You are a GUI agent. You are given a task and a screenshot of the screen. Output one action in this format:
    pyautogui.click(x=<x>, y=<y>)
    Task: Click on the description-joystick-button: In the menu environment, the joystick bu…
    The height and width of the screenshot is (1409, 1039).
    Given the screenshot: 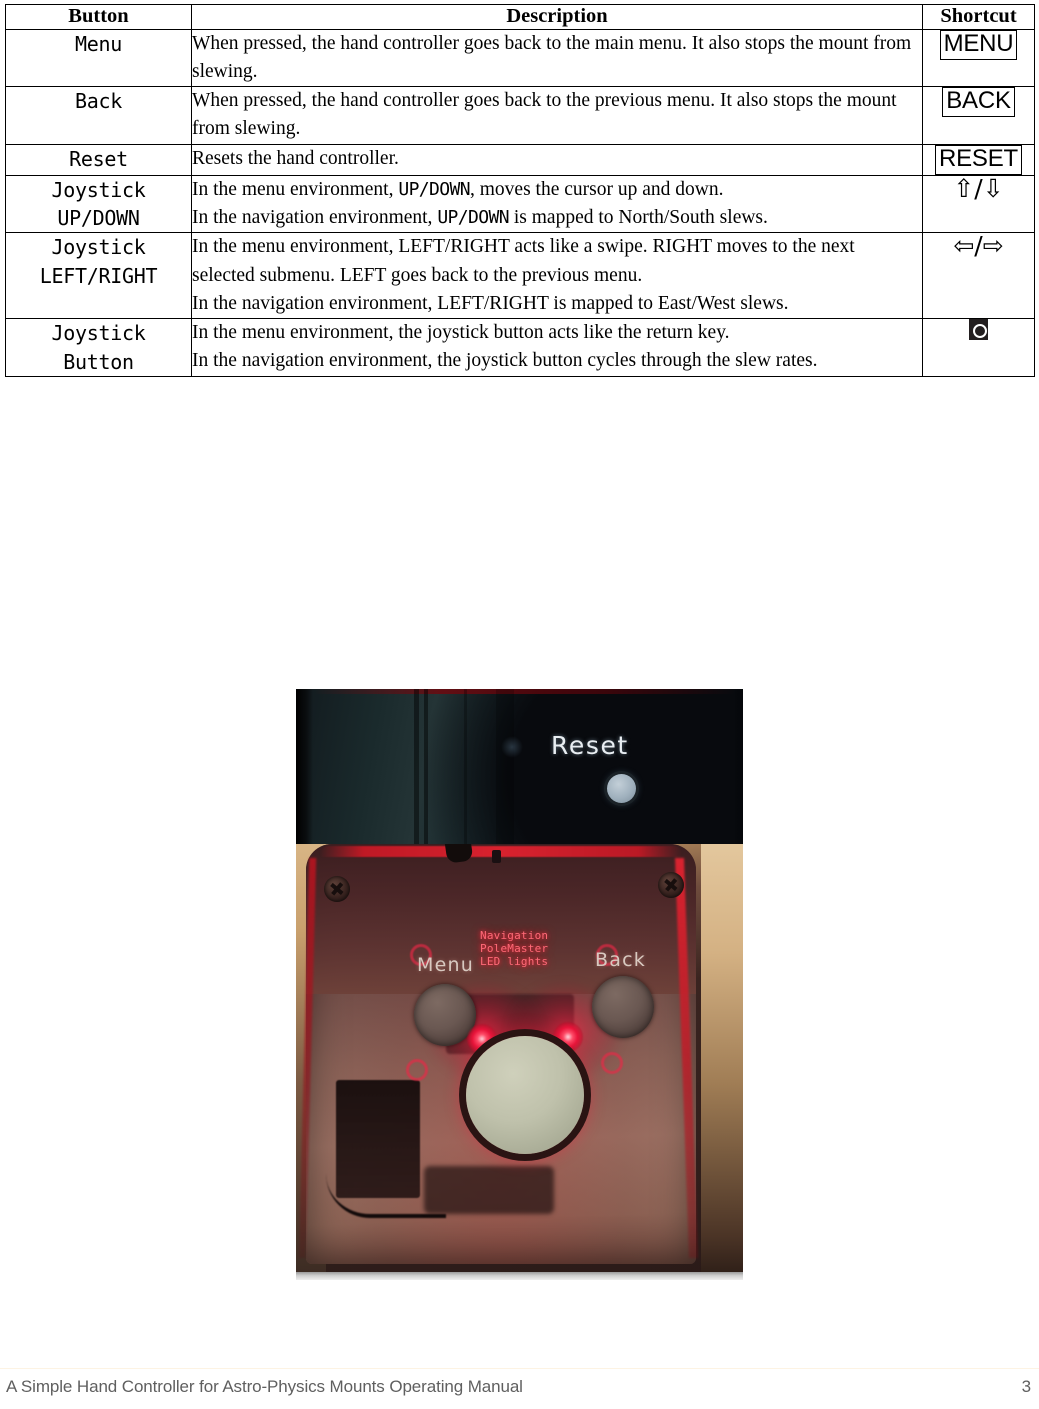 What is the action you would take?
    pyautogui.click(x=557, y=347)
    